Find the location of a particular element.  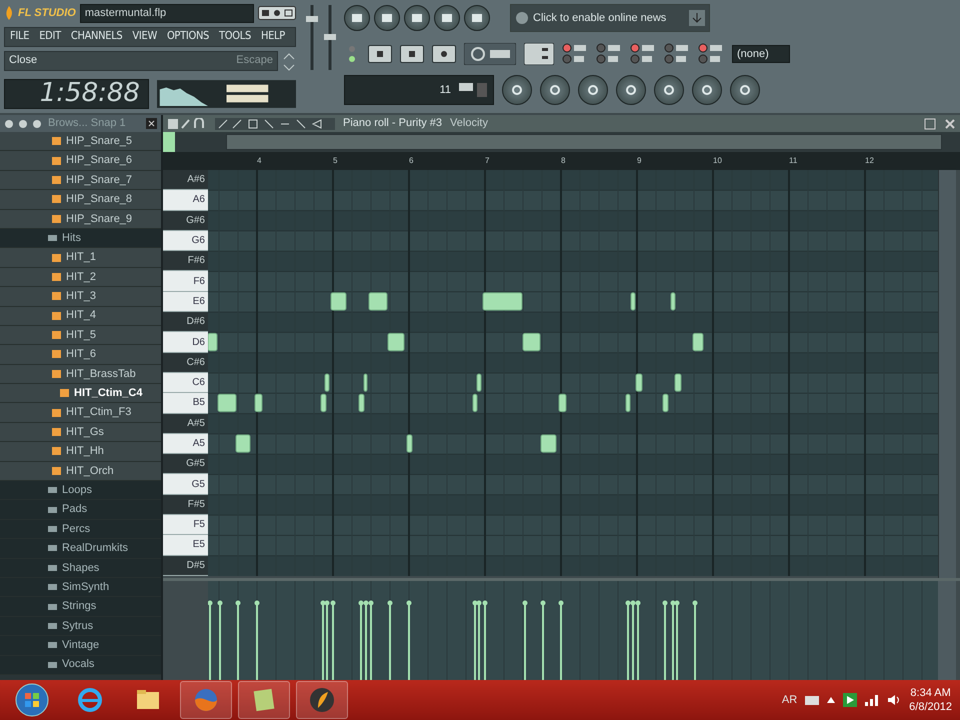

piano-key: D#6 is located at coordinates (185, 322).